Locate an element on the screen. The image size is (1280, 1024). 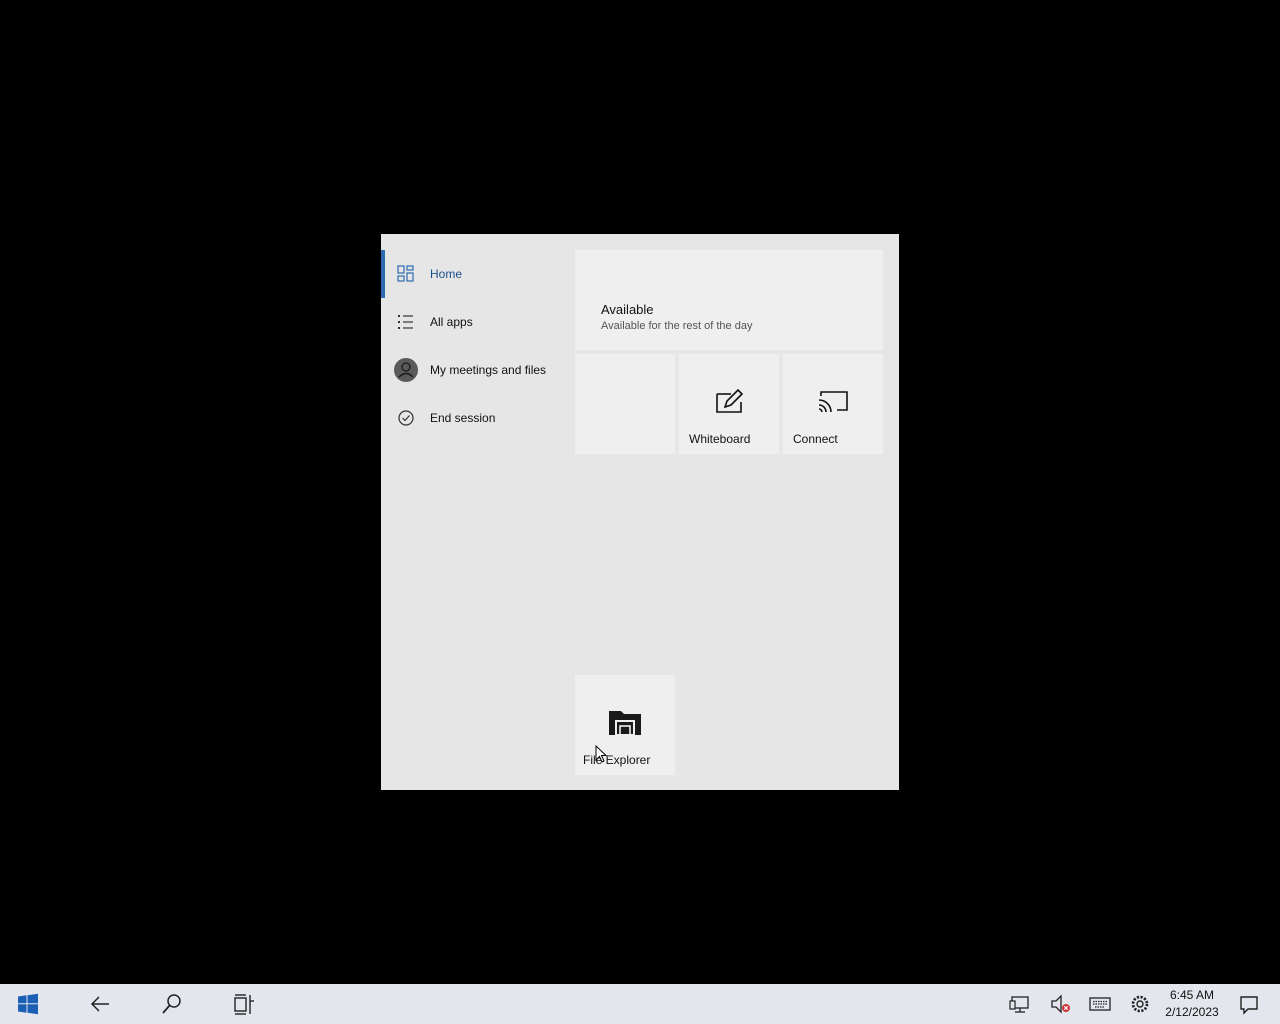
whiteboard-label: Whiteboard is located at coordinates (720, 439).